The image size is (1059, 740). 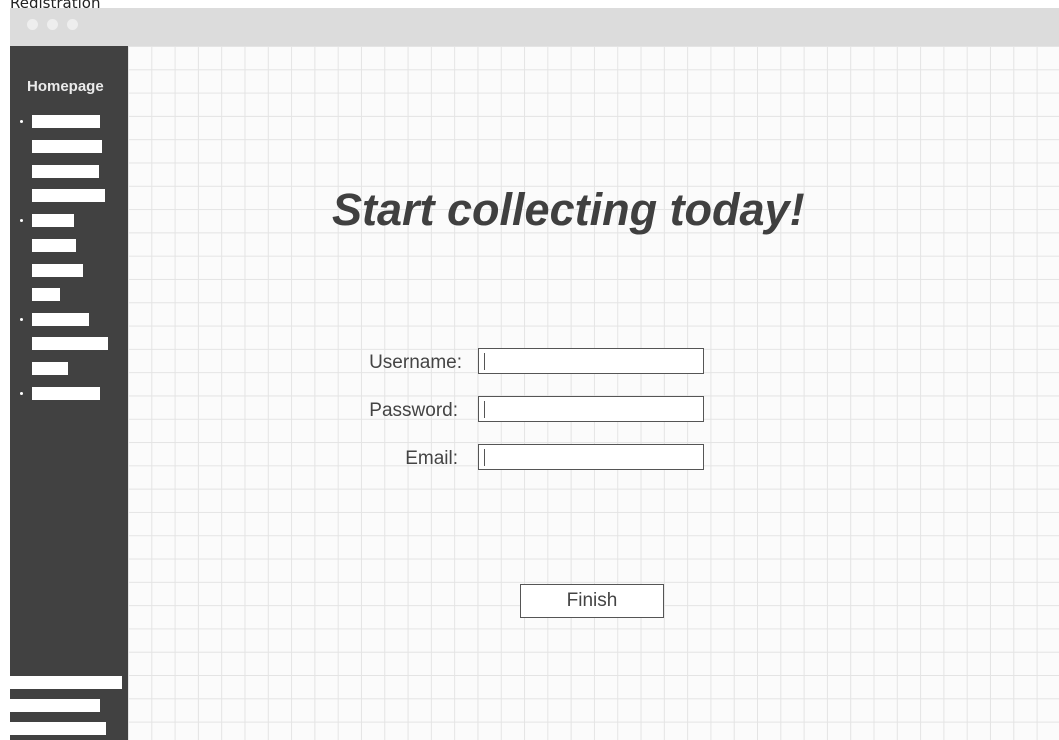 What do you see at coordinates (72, 24) in the screenshot?
I see `window-maximize-dot` at bounding box center [72, 24].